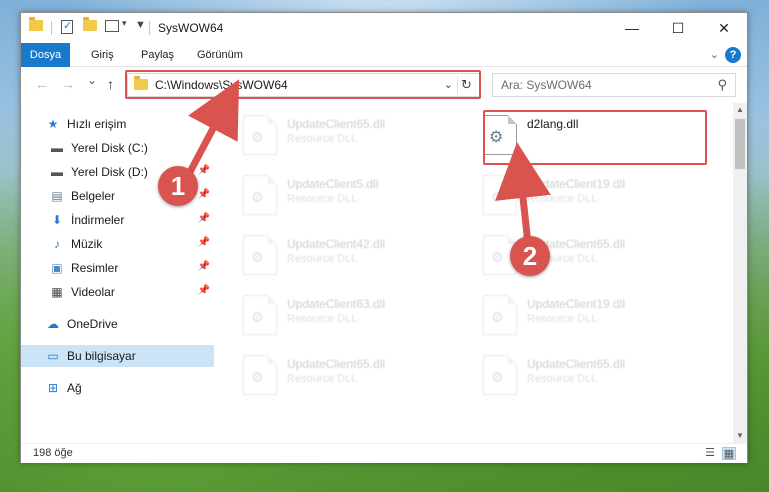 The image size is (769, 492). I want to click on item-count: 198 öğe, so click(53, 453).